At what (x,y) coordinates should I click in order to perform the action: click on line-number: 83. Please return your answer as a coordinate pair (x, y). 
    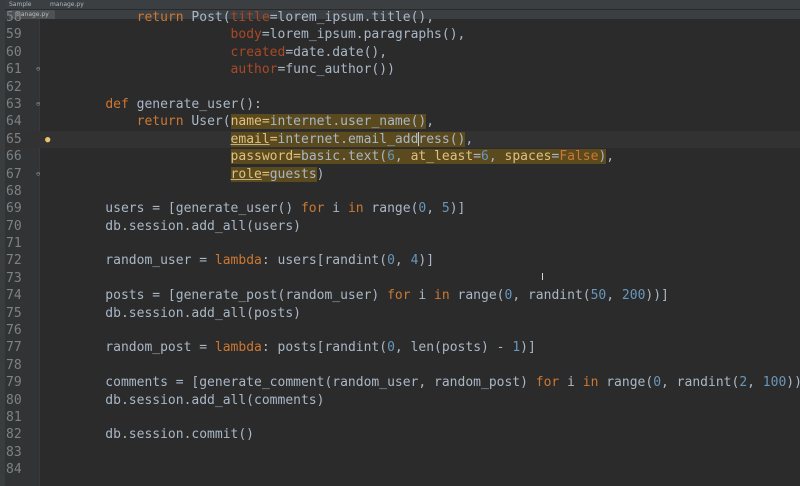
    Looking at the image, I should click on (14, 452).